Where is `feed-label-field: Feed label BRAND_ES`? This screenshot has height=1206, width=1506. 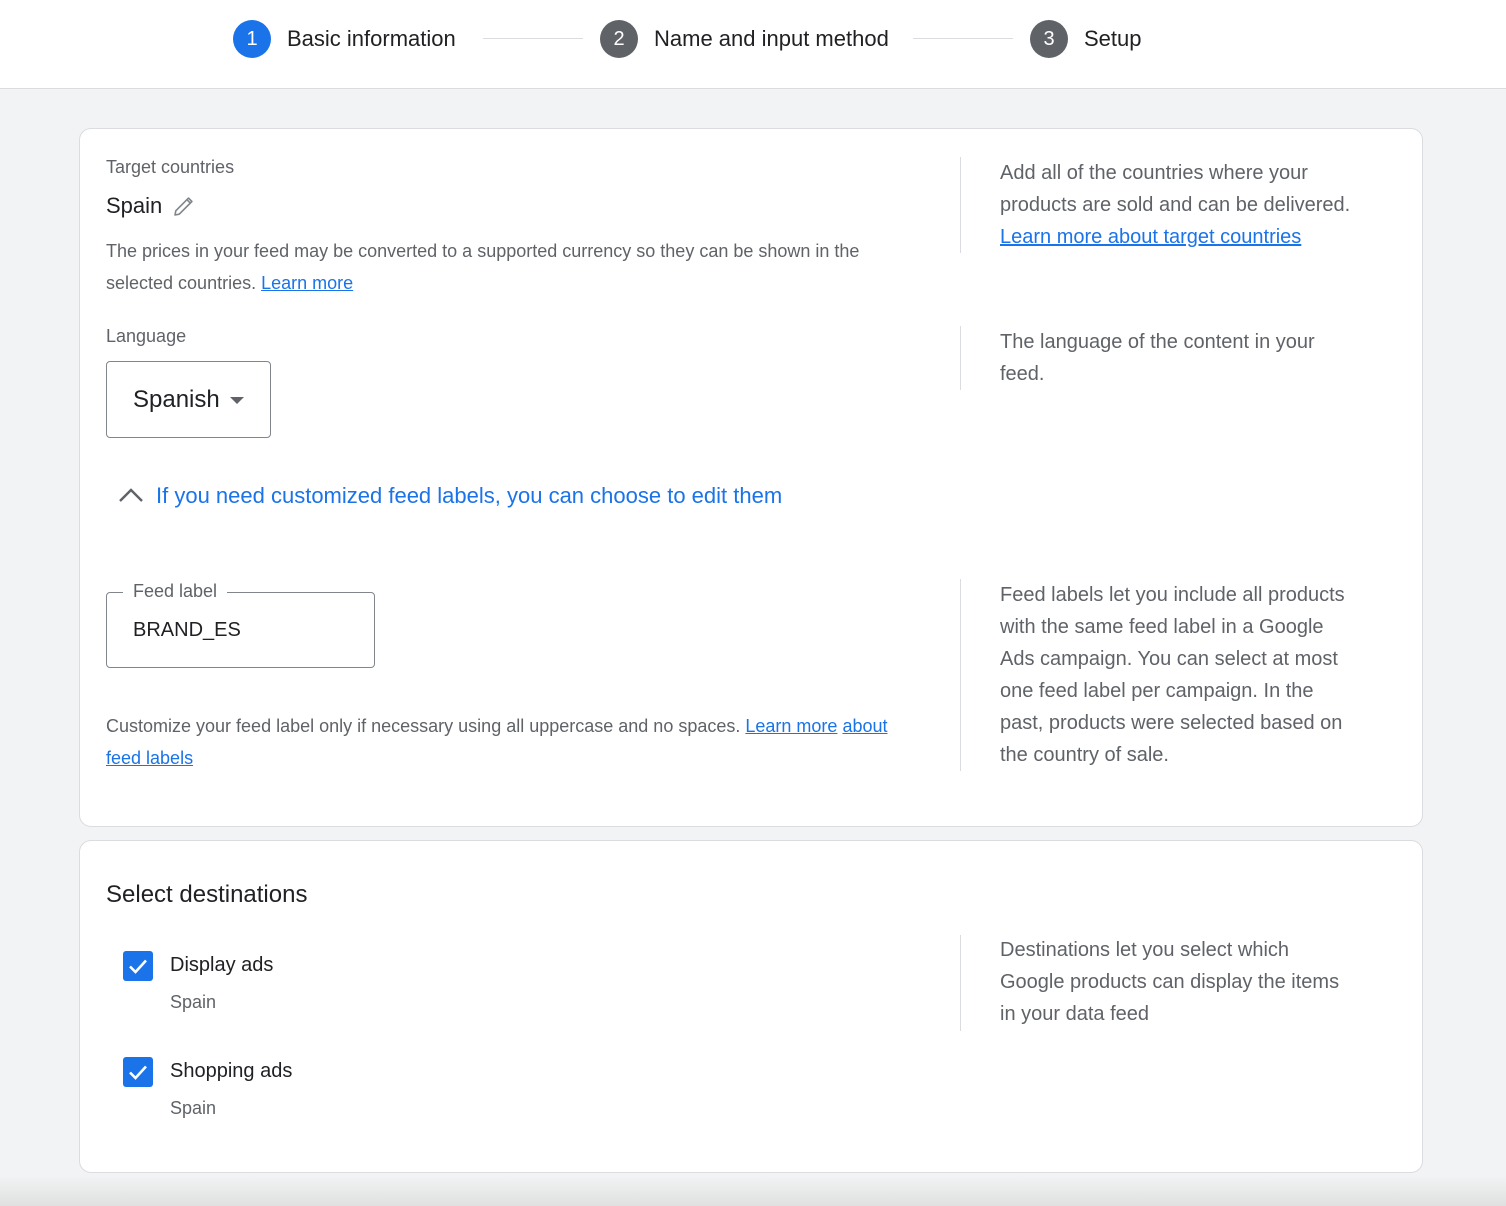
feed-label-field: Feed label BRAND_ES is located at coordinates (240, 624).